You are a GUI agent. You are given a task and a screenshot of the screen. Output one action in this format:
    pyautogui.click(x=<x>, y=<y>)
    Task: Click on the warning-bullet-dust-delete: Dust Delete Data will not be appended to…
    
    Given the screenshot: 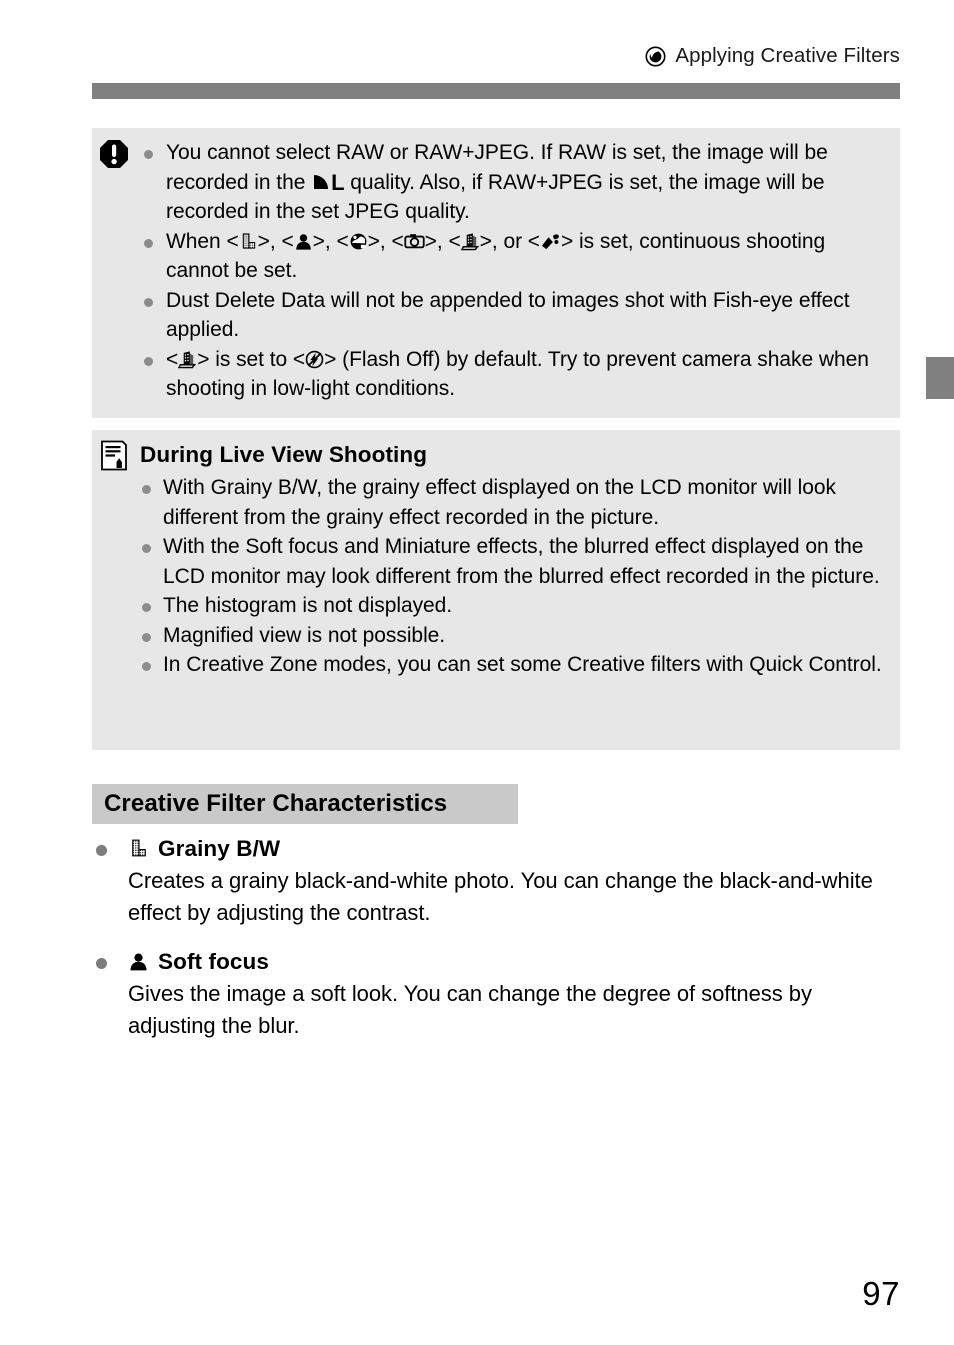 What is the action you would take?
    pyautogui.click(x=515, y=315)
    